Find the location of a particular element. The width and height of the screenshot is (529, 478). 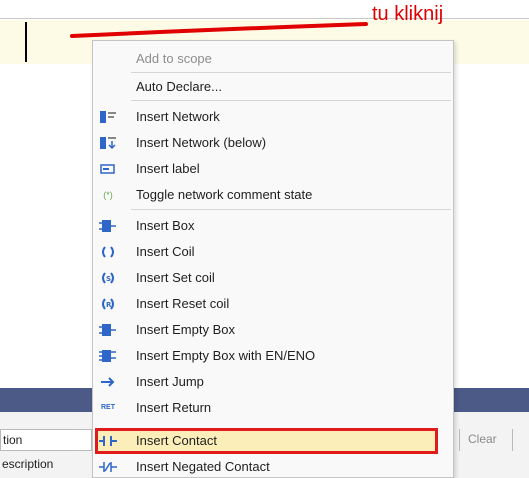

label-icon is located at coordinates (108, 169).